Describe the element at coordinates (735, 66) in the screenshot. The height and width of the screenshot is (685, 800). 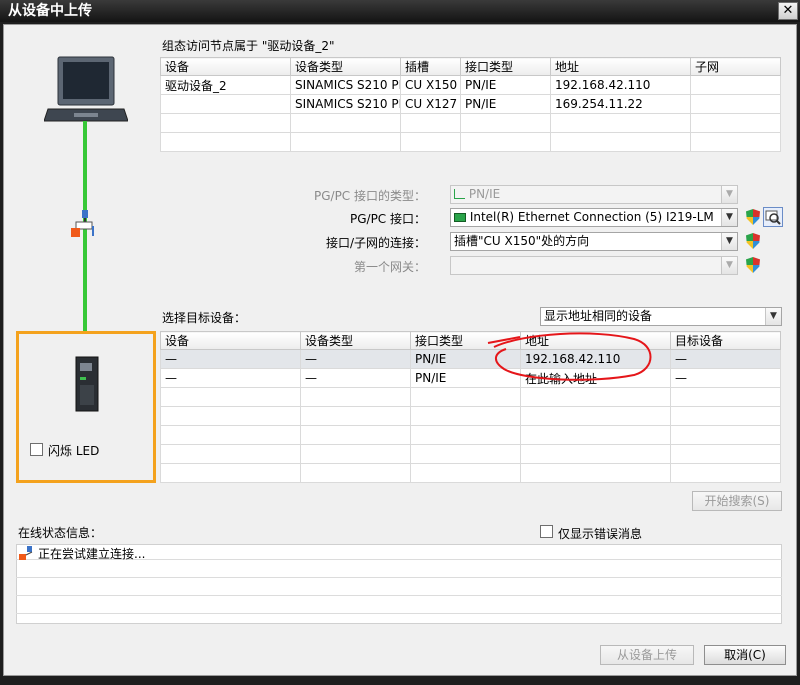
I see `column-header: 子网` at that location.